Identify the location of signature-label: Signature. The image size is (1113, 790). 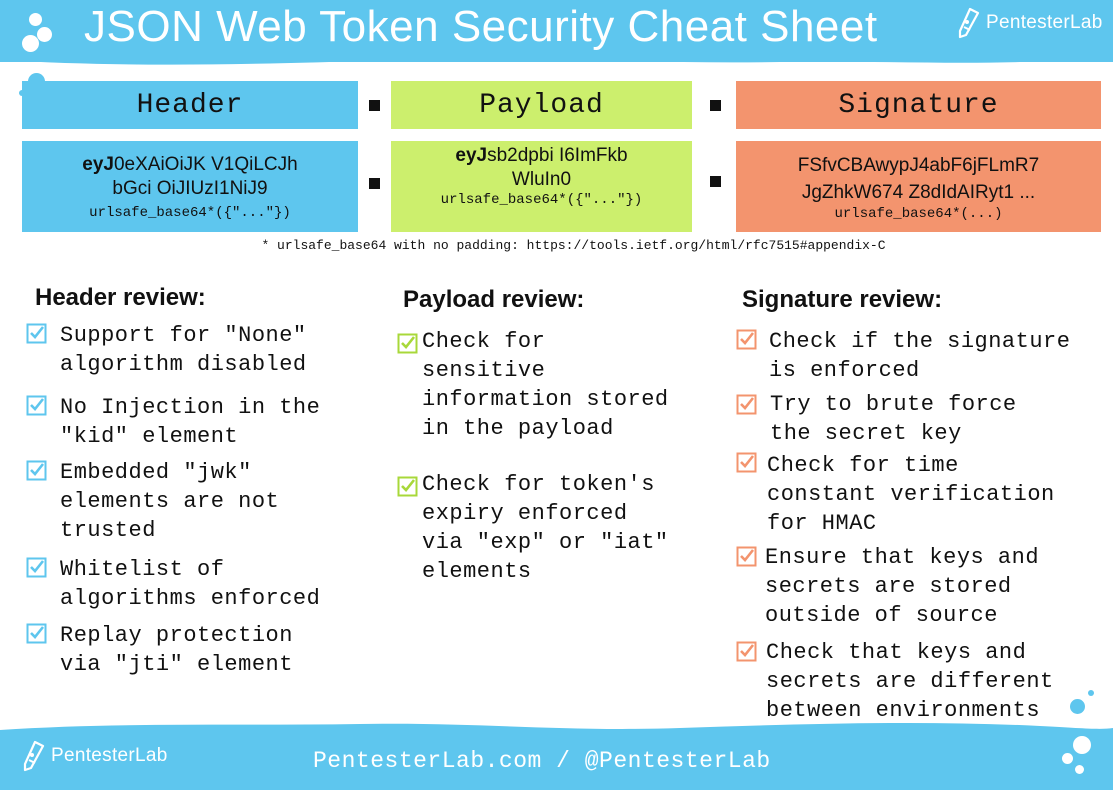
(918, 105).